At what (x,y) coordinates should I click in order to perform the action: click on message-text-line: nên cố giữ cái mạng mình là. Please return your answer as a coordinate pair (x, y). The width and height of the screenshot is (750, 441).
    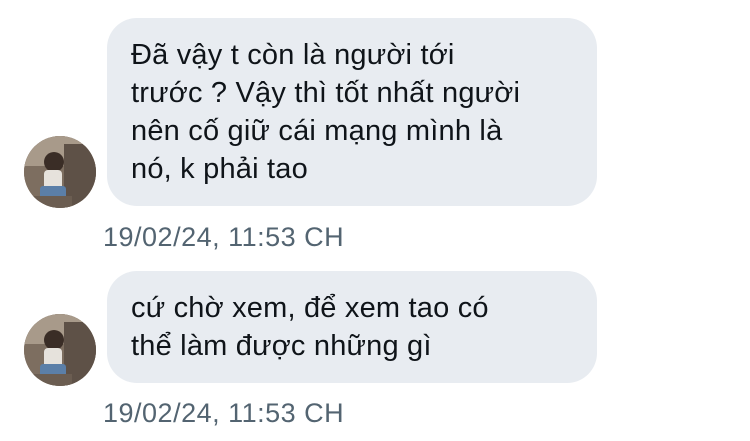
    Looking at the image, I should click on (317, 131).